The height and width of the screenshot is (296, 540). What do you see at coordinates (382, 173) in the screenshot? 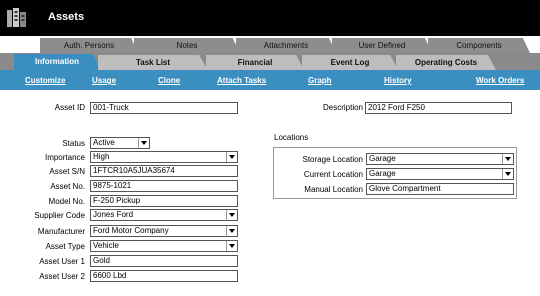
I see `current-location-value: Garage` at bounding box center [382, 173].